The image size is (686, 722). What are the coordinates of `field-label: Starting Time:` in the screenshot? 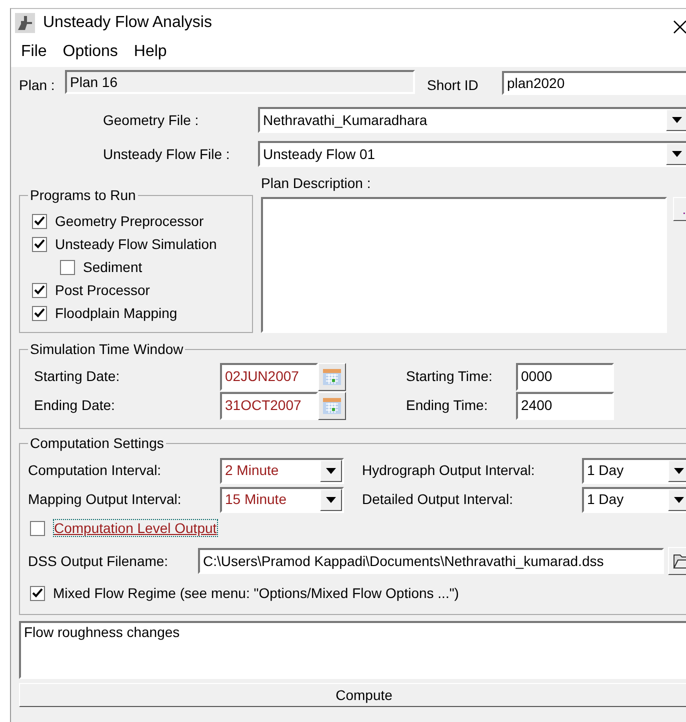 It's located at (450, 376).